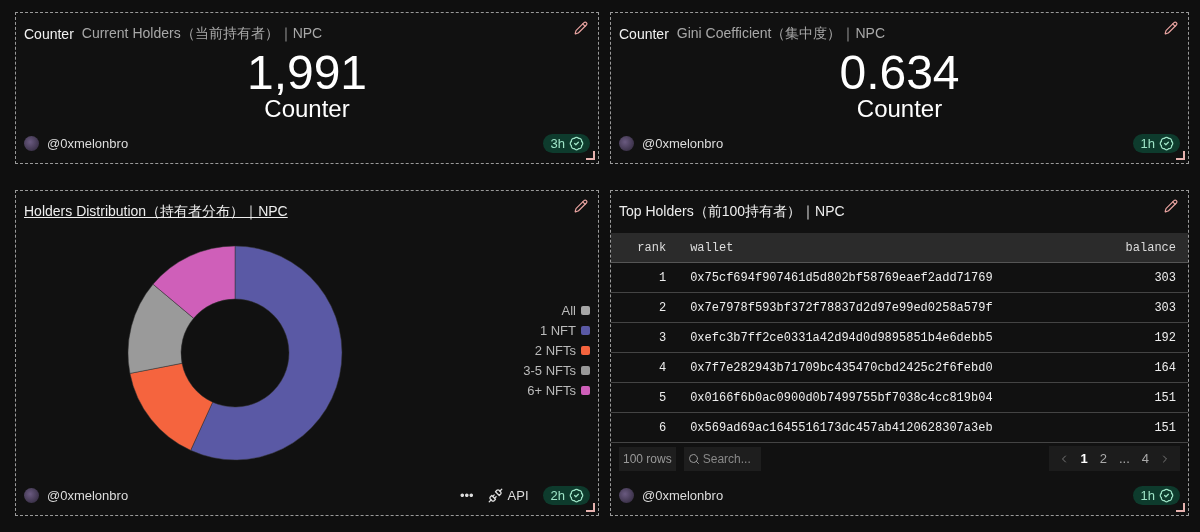 The width and height of the screenshot is (1200, 532). Describe the element at coordinates (886, 397) in the screenshot. I see `table-cell: 0x0166f6b0ac0900d0b7499755bf7038c4cc819b04` at that location.